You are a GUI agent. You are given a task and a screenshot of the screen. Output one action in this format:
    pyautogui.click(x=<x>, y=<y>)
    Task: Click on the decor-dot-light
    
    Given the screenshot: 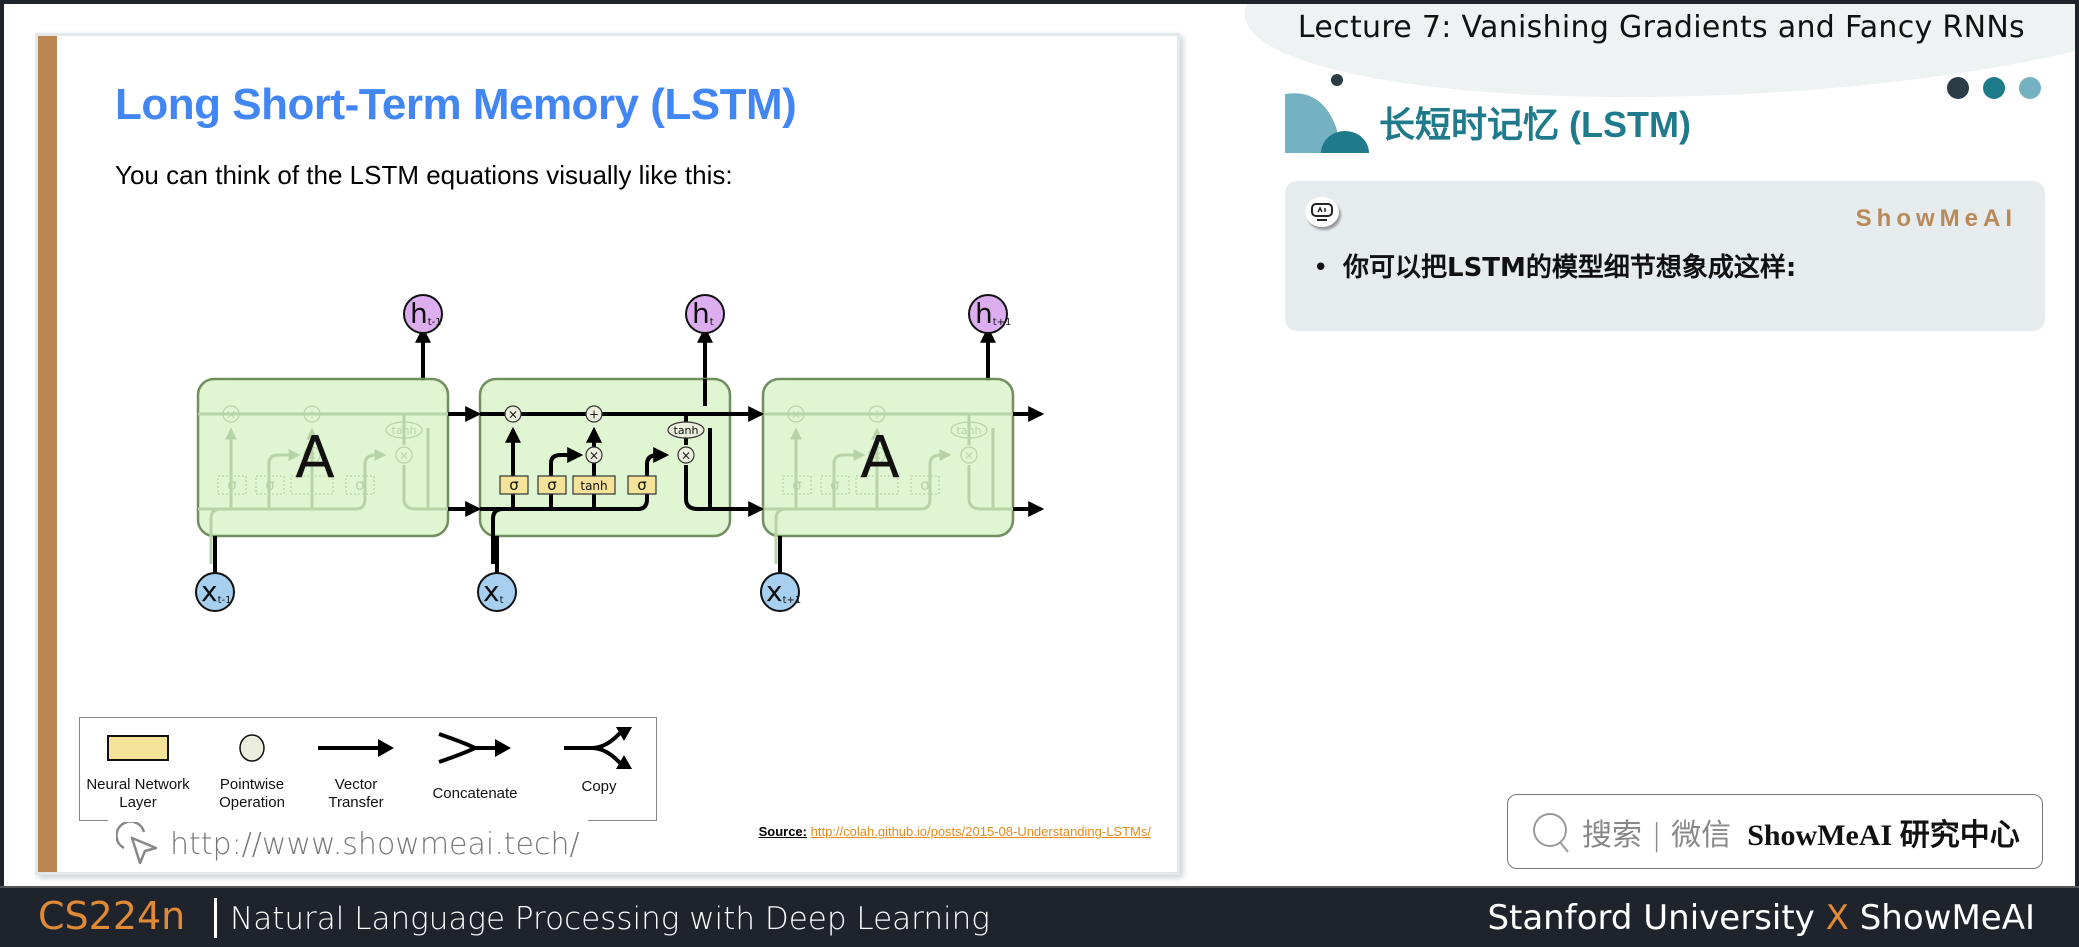 What is the action you would take?
    pyautogui.click(x=2030, y=88)
    